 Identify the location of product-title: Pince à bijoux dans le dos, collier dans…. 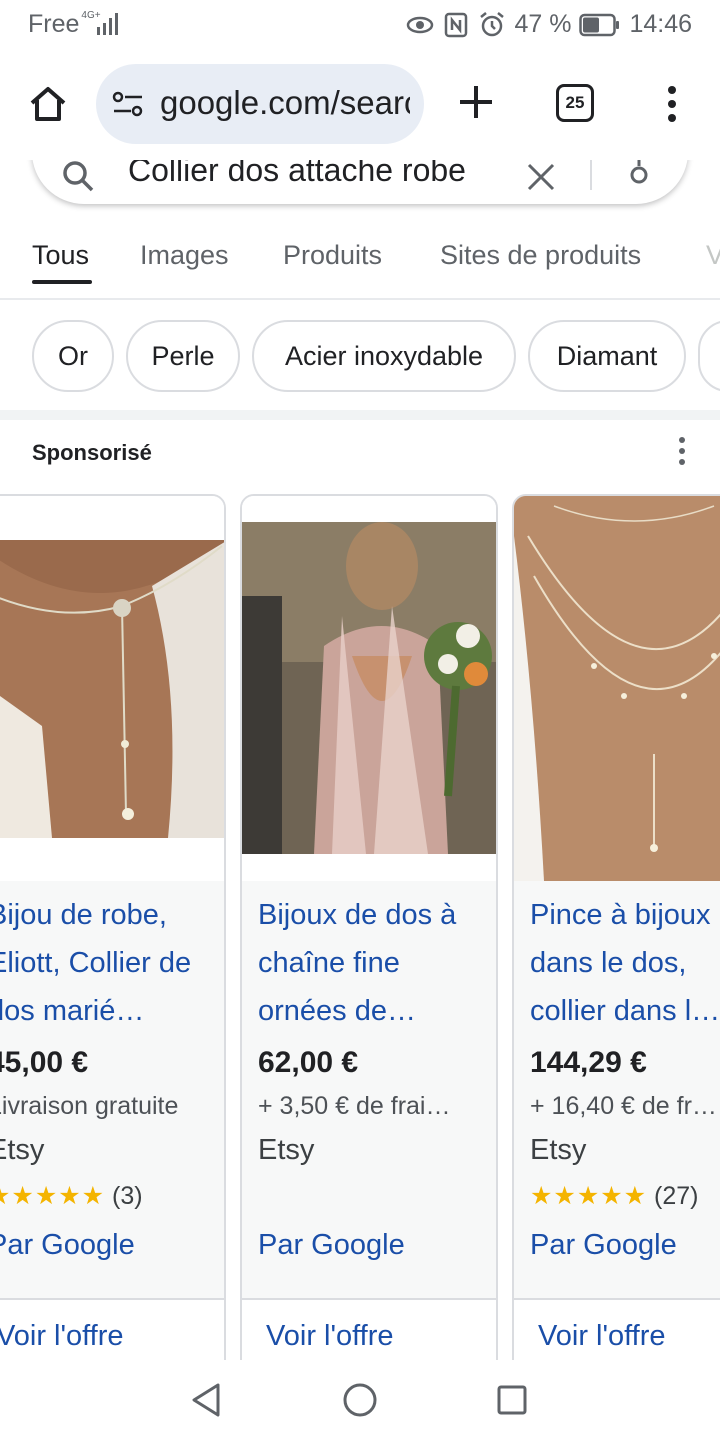
(625, 963).